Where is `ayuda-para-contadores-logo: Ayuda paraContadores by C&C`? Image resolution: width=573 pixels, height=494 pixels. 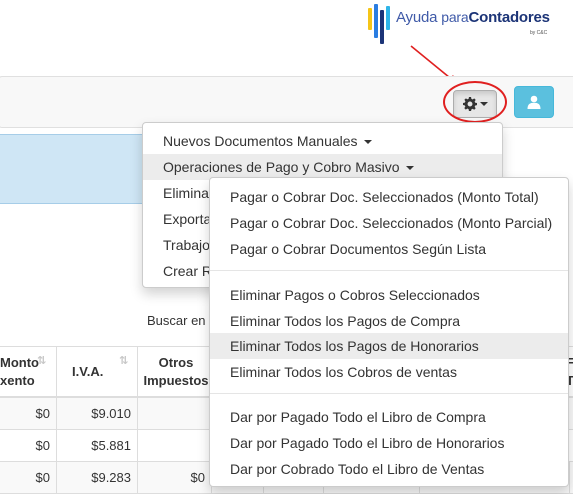 ayuda-para-contadores-logo: Ayuda paraContadores by C&C is located at coordinates (466, 24).